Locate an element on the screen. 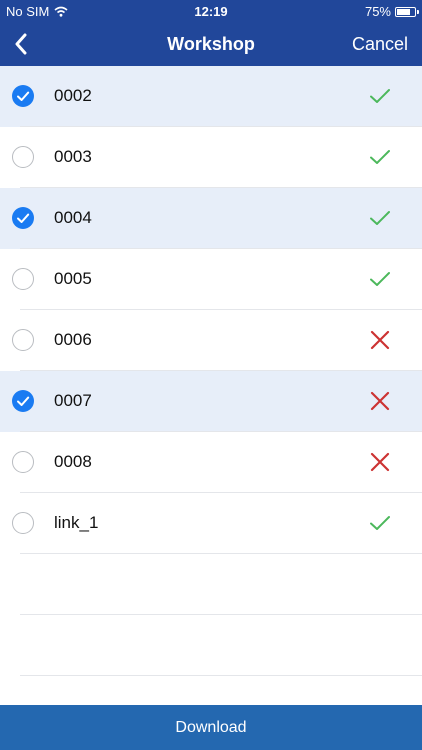  clock: 12:19 is located at coordinates (211, 11).